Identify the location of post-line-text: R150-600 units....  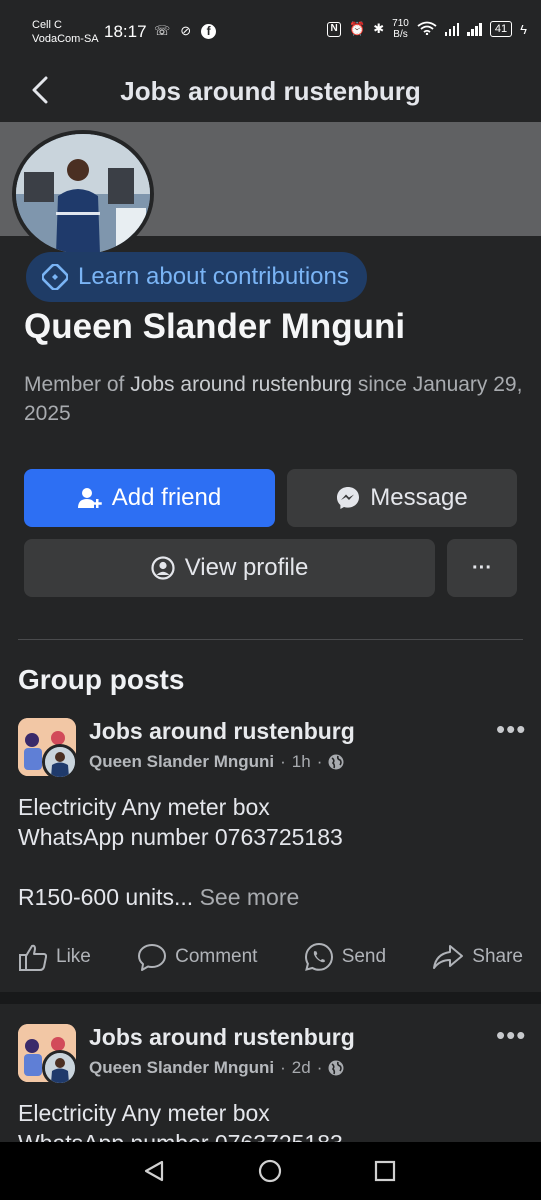
(106, 897).